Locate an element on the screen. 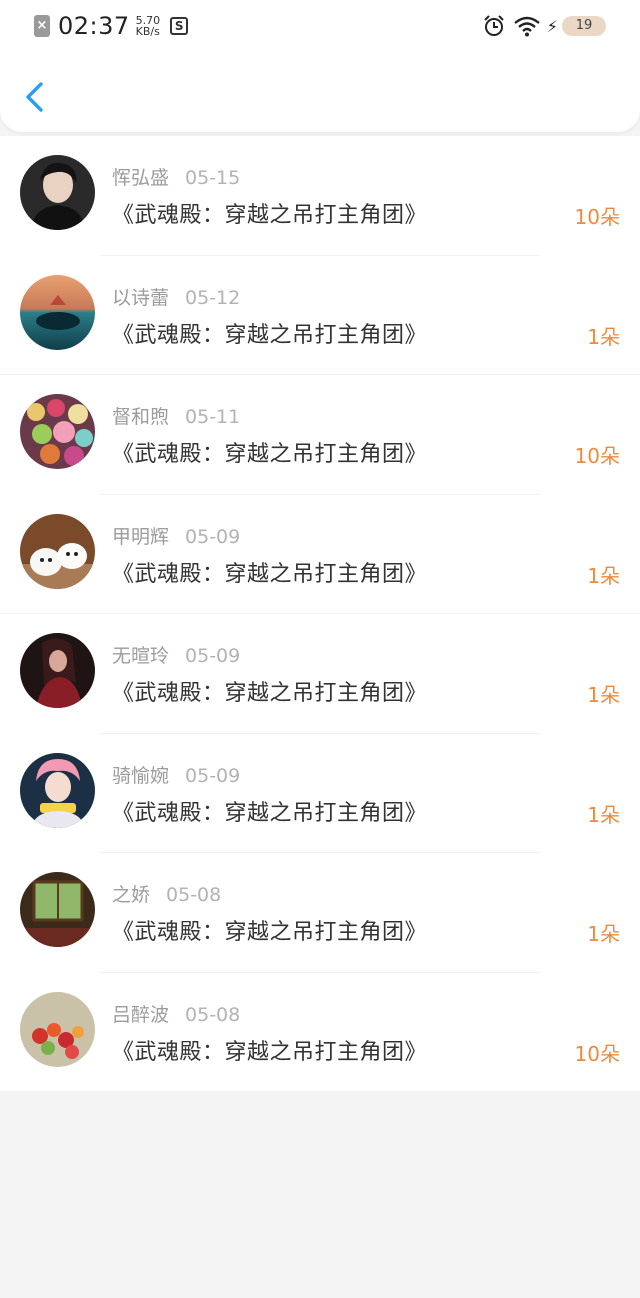  list-item: 督和煦 05-11 《武魂殿：穿越之吊打主角团》 10朵 is located at coordinates (320, 435).